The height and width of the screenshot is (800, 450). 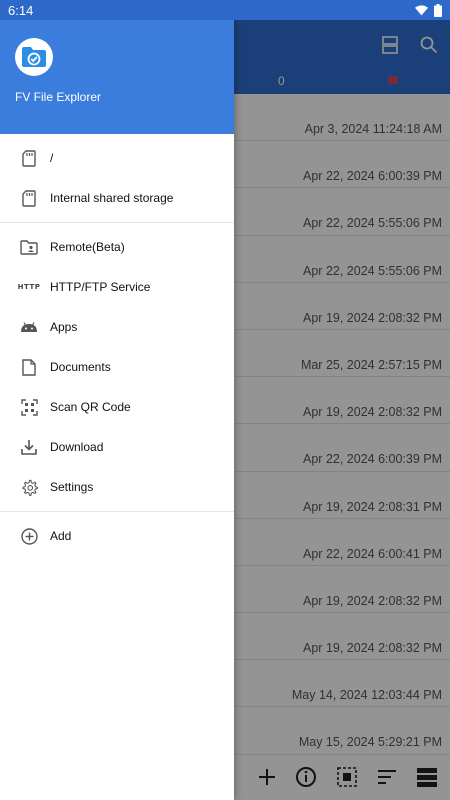 What do you see at coordinates (90, 407) in the screenshot?
I see `menu-item-label: Scan QR Code` at bounding box center [90, 407].